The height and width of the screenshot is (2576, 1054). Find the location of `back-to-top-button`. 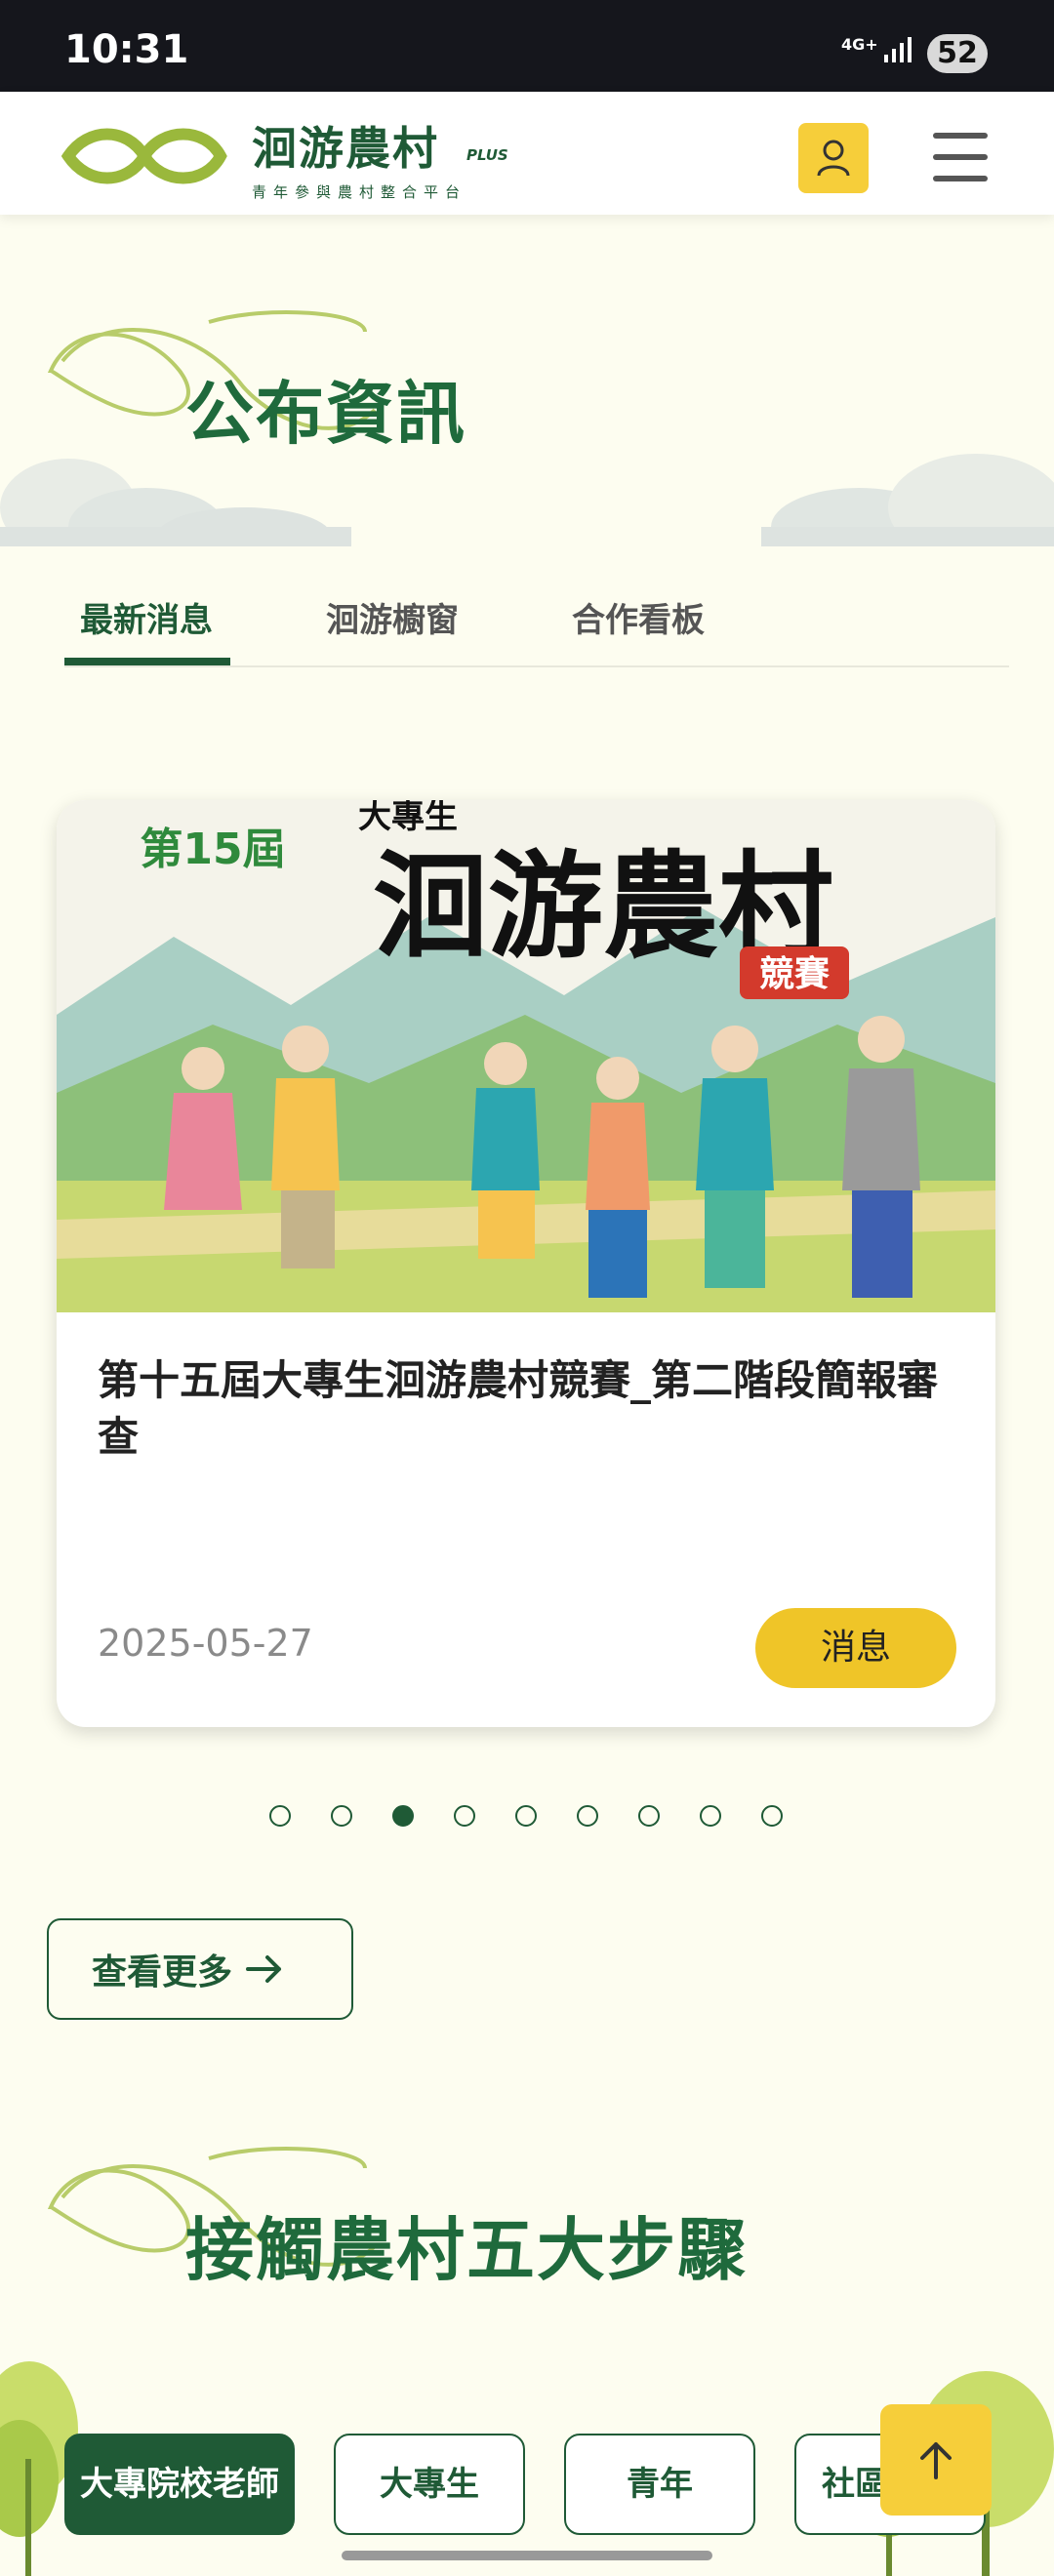

back-to-top-button is located at coordinates (936, 2460).